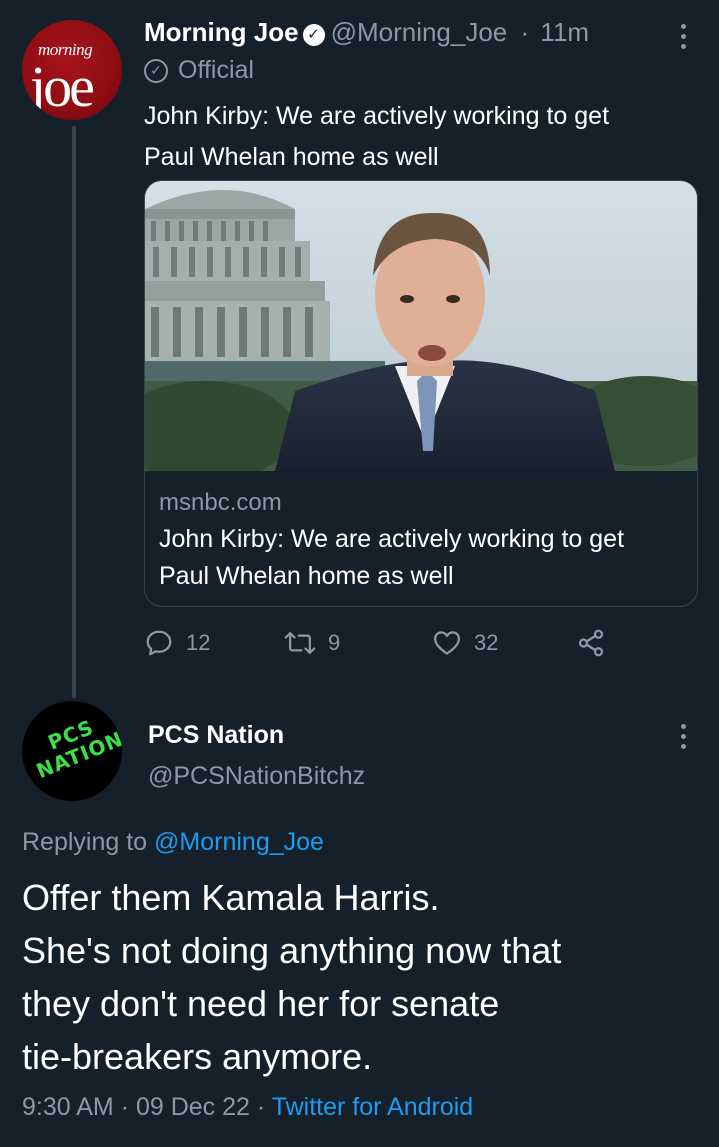 This screenshot has height=1147, width=719. What do you see at coordinates (197, 1056) in the screenshot?
I see `reply-text-line: tie-breakers anymore.` at bounding box center [197, 1056].